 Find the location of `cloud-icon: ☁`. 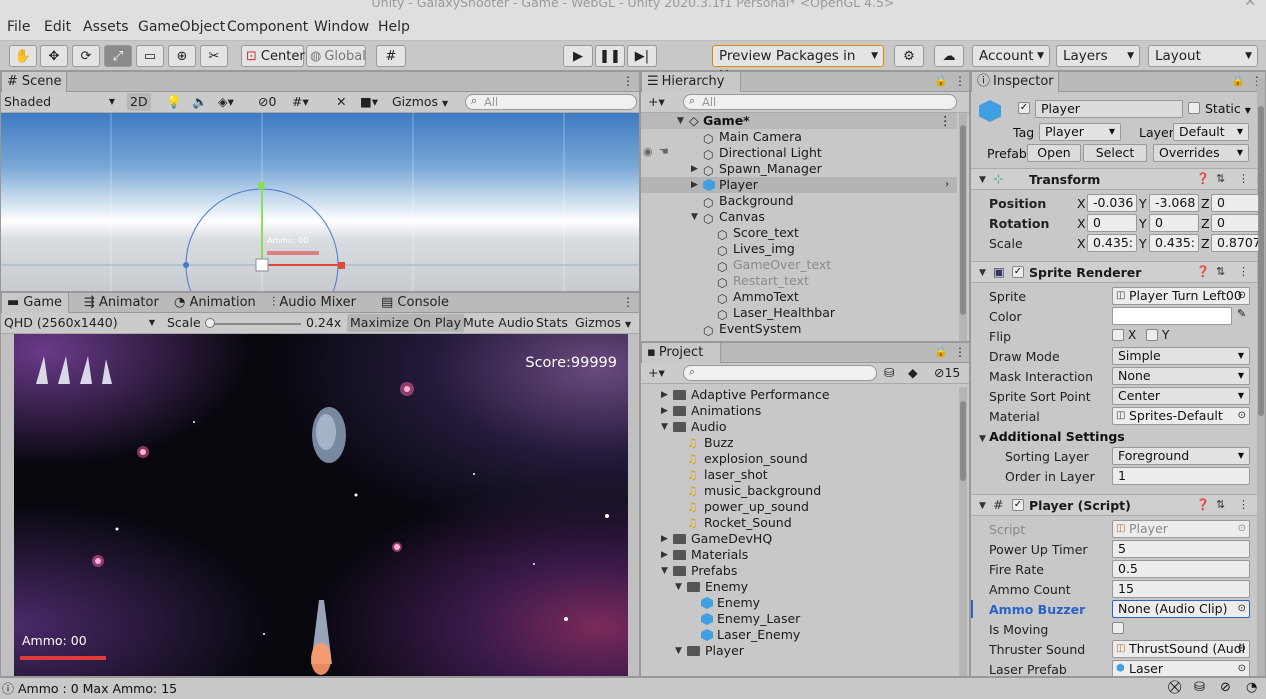

cloud-icon: ☁ is located at coordinates (949, 56).